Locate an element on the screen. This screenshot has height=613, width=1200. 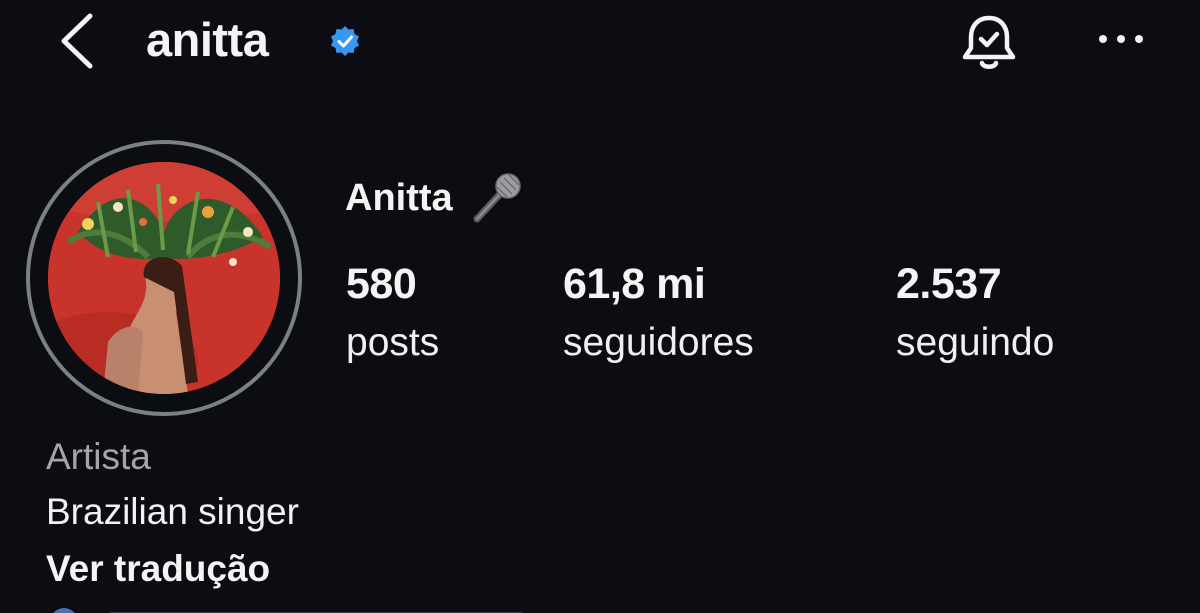
followers-stat: 61,8 mi seguidores is located at coordinates (658, 313).